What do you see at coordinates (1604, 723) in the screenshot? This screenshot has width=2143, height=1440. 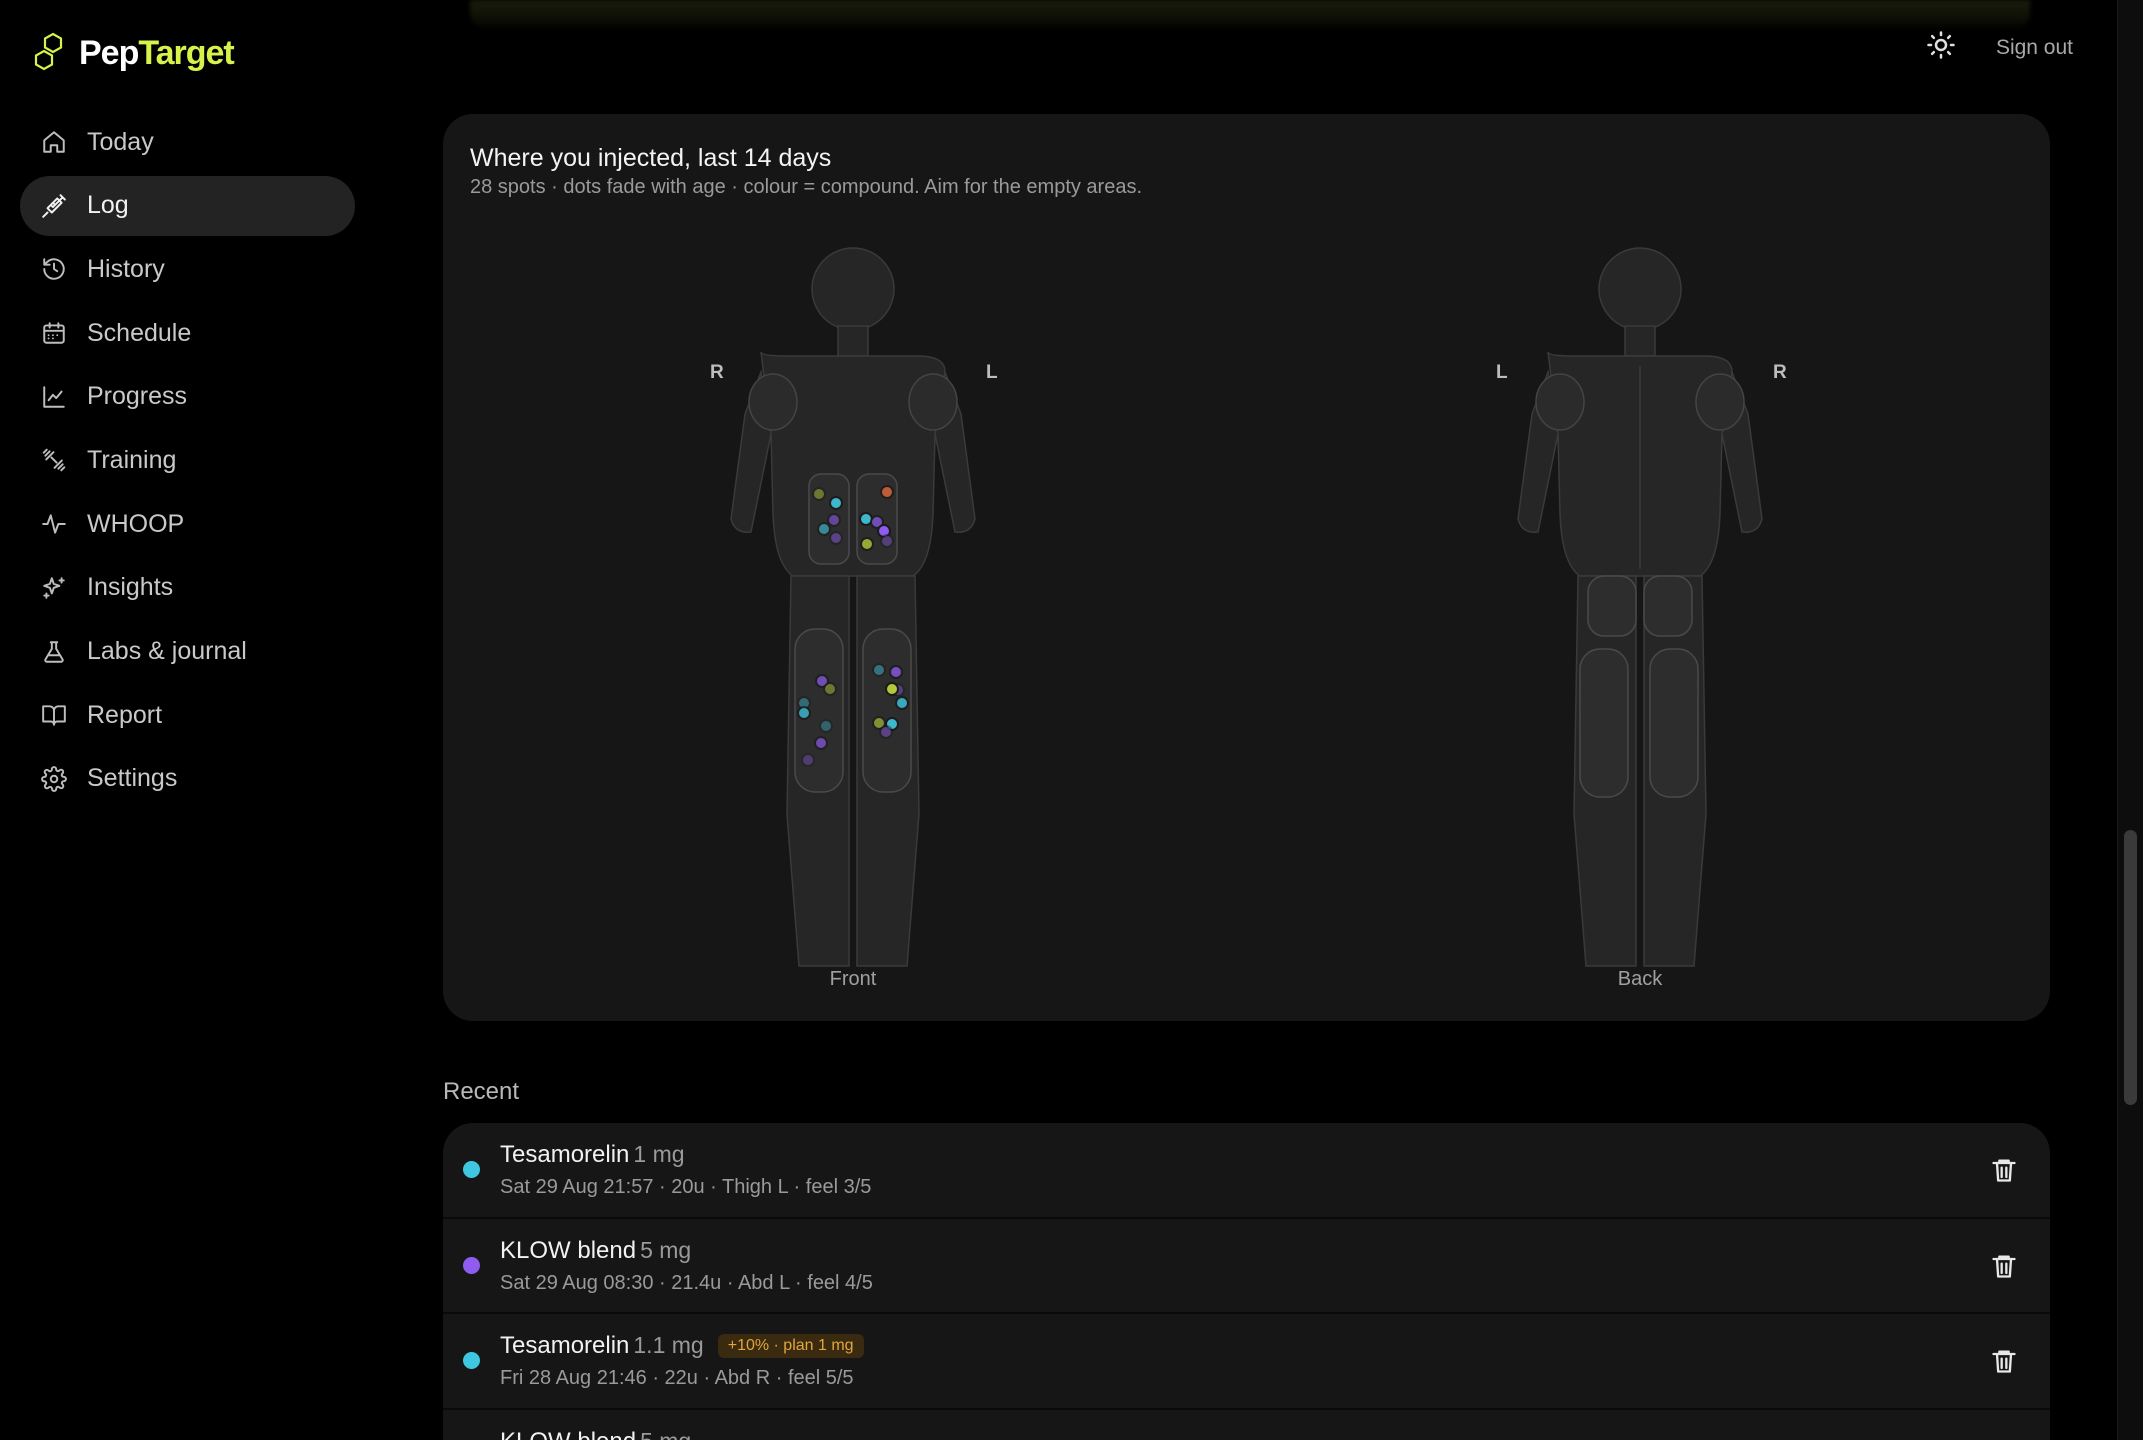 I see `zone-back-thigh-l` at bounding box center [1604, 723].